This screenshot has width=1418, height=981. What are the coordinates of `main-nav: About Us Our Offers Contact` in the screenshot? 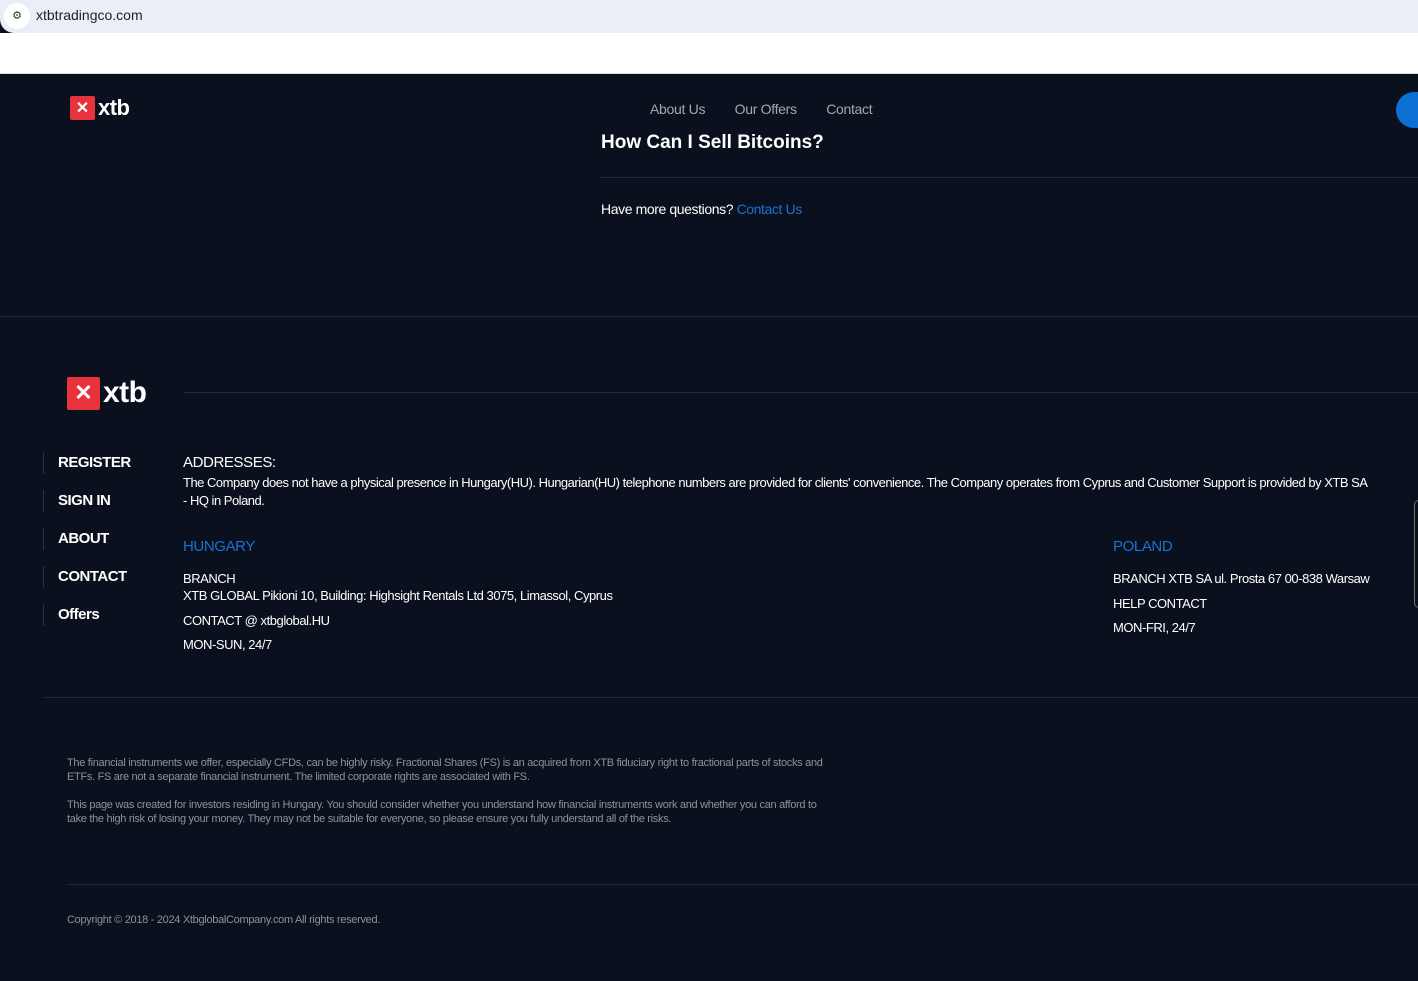 It's located at (773, 110).